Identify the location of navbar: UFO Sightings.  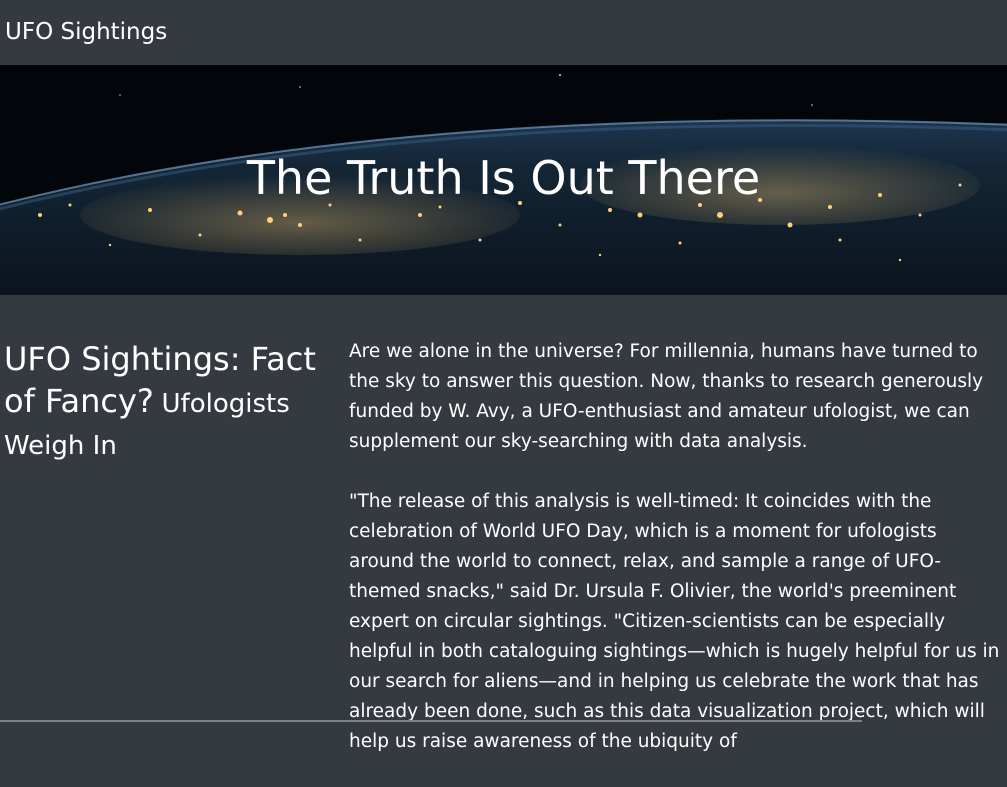
(503, 32).